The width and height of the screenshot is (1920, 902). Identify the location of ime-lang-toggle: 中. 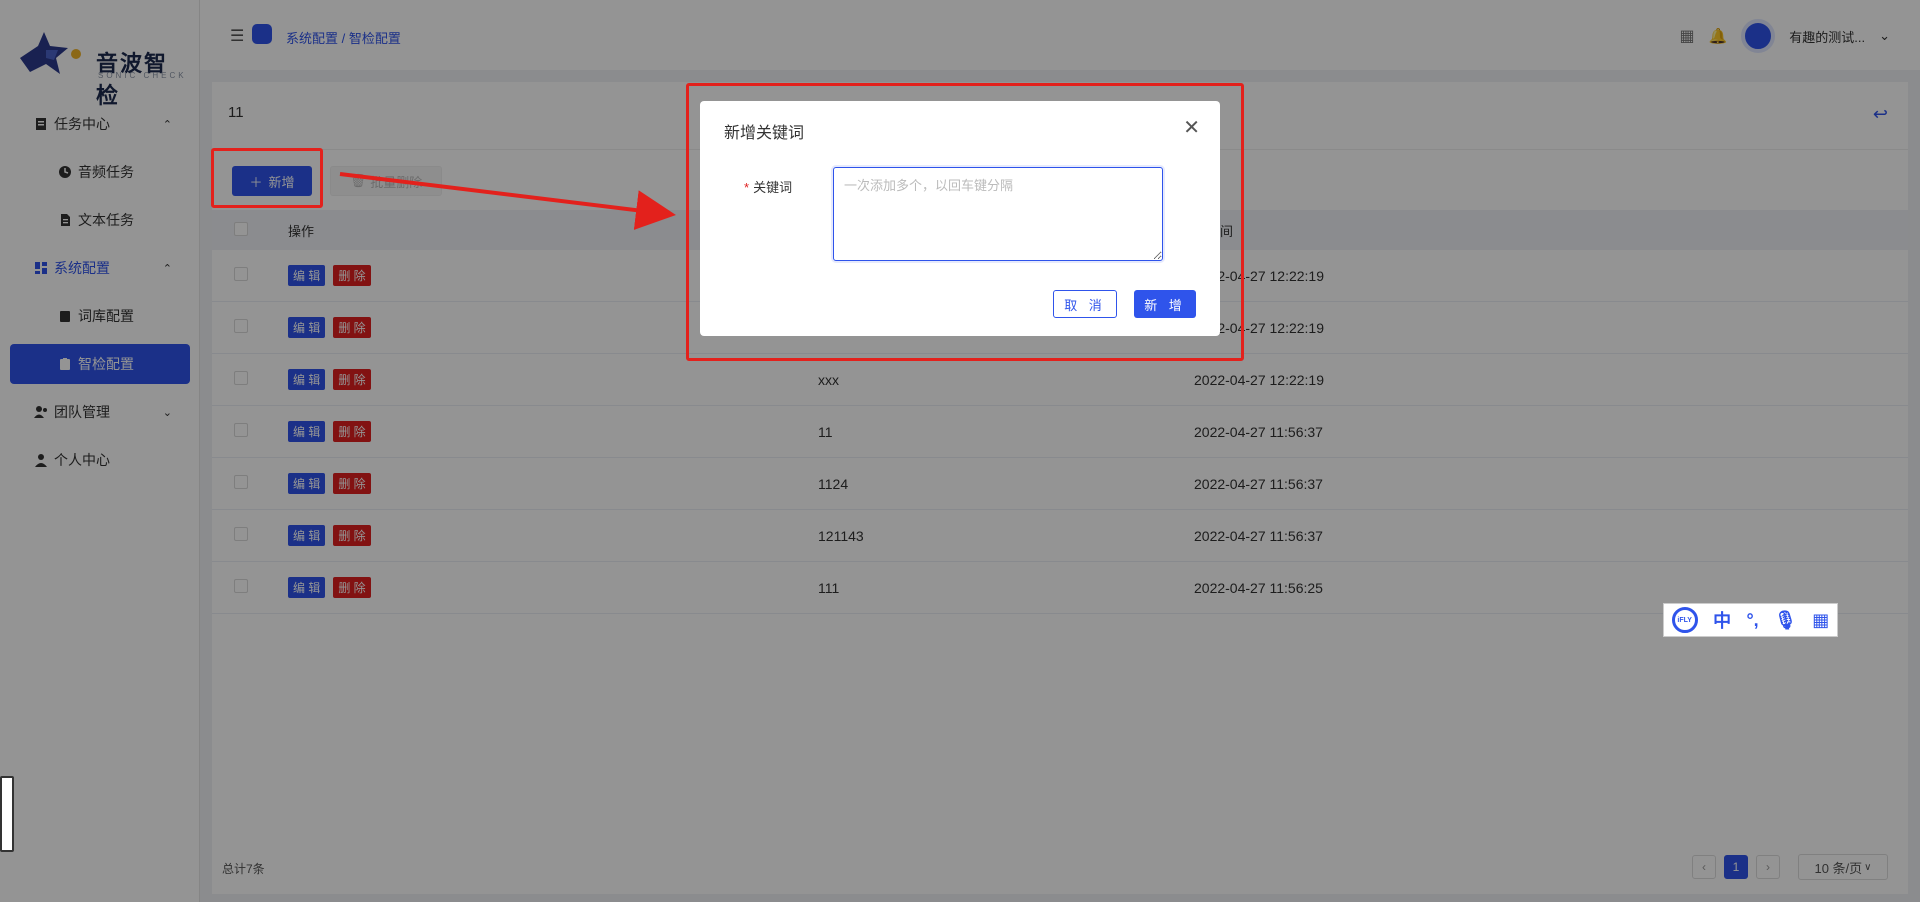
(1722, 620).